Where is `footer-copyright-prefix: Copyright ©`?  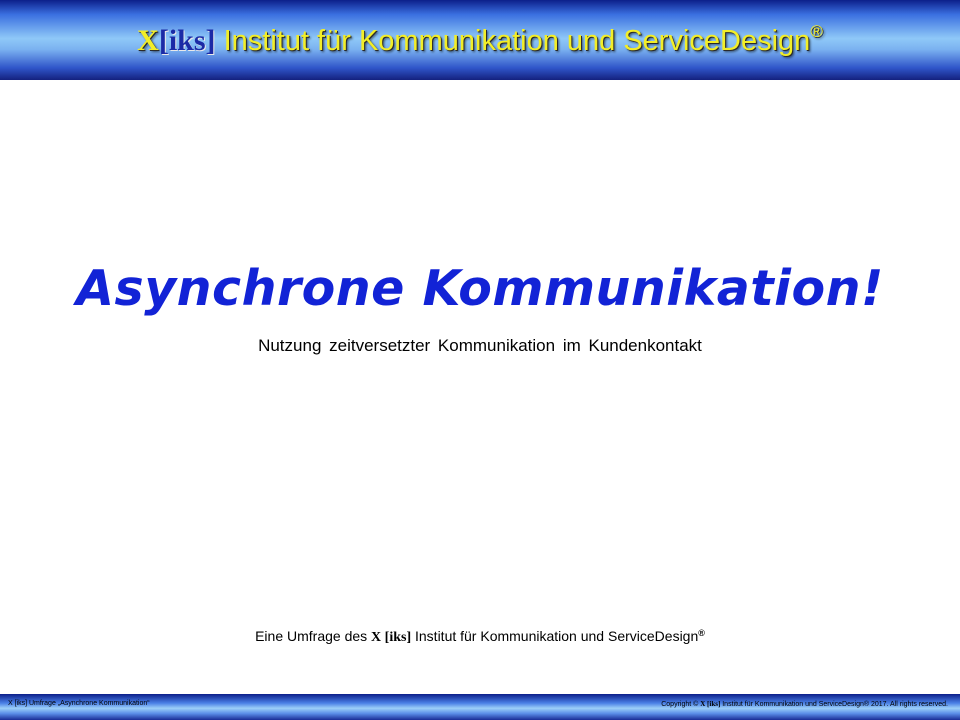 footer-copyright-prefix: Copyright © is located at coordinates (681, 704).